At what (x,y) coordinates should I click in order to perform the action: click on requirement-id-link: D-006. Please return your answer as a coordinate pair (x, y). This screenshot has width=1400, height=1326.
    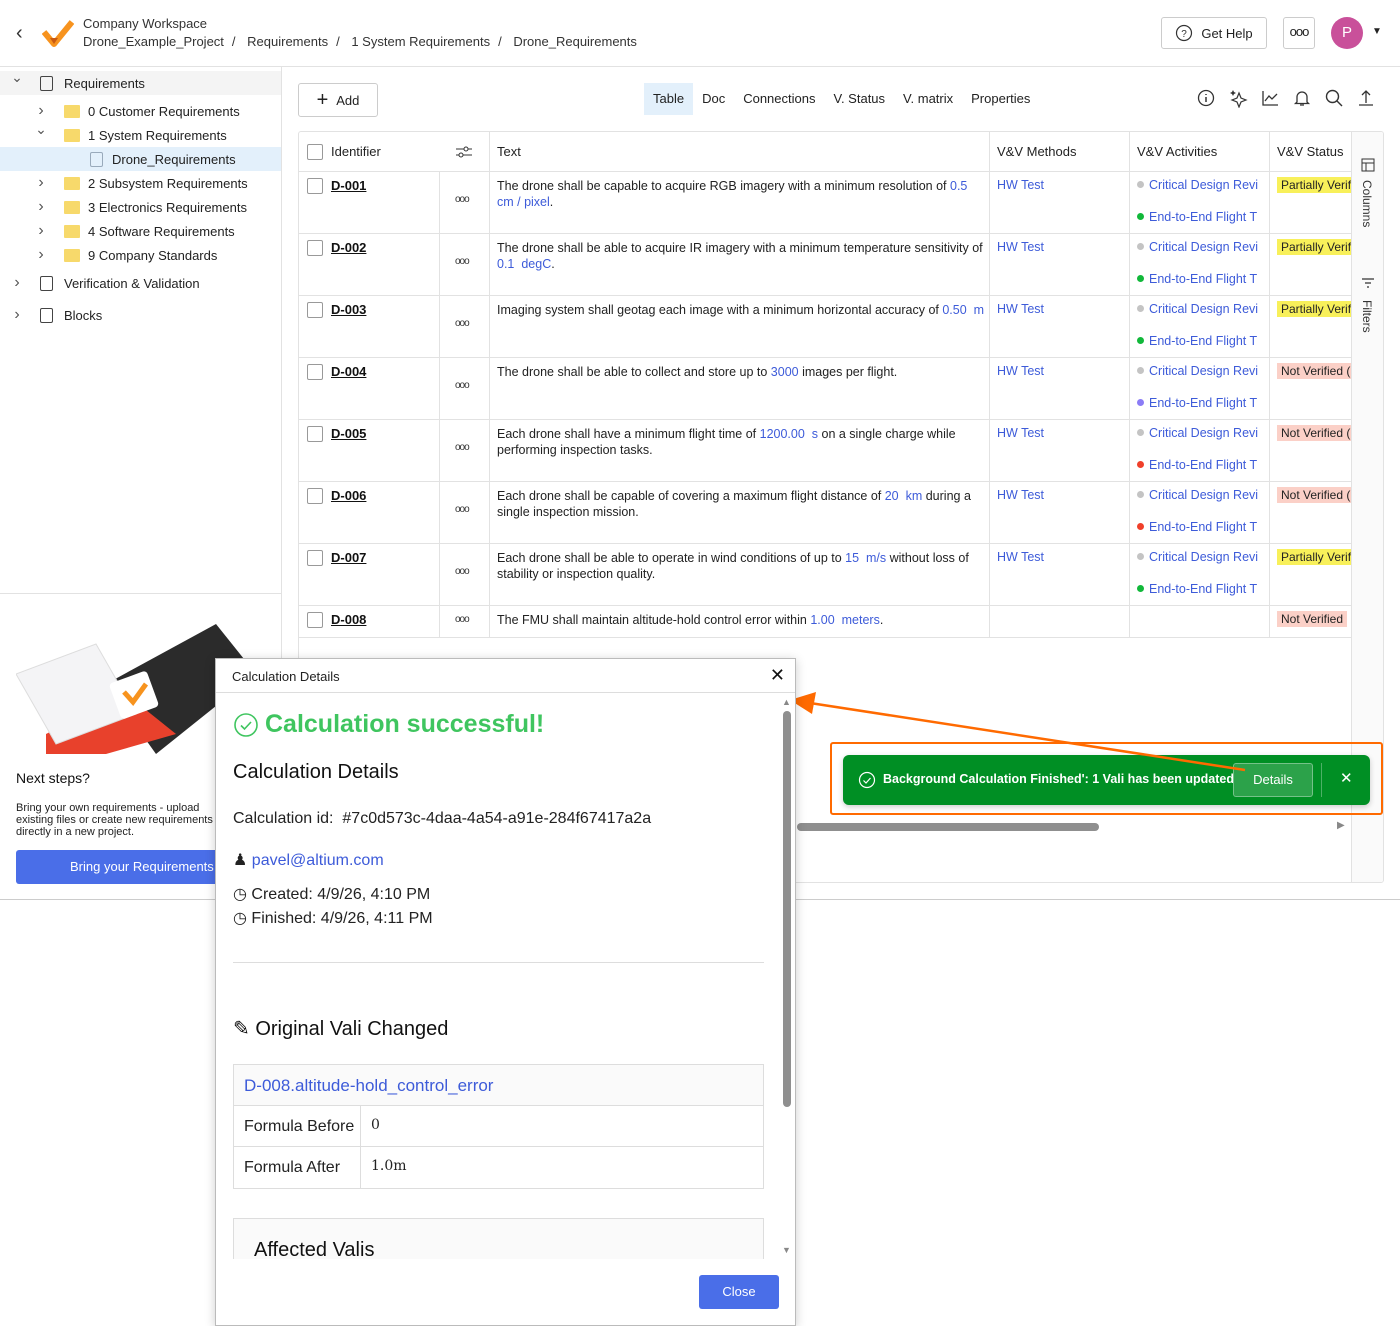
    Looking at the image, I should click on (348, 495).